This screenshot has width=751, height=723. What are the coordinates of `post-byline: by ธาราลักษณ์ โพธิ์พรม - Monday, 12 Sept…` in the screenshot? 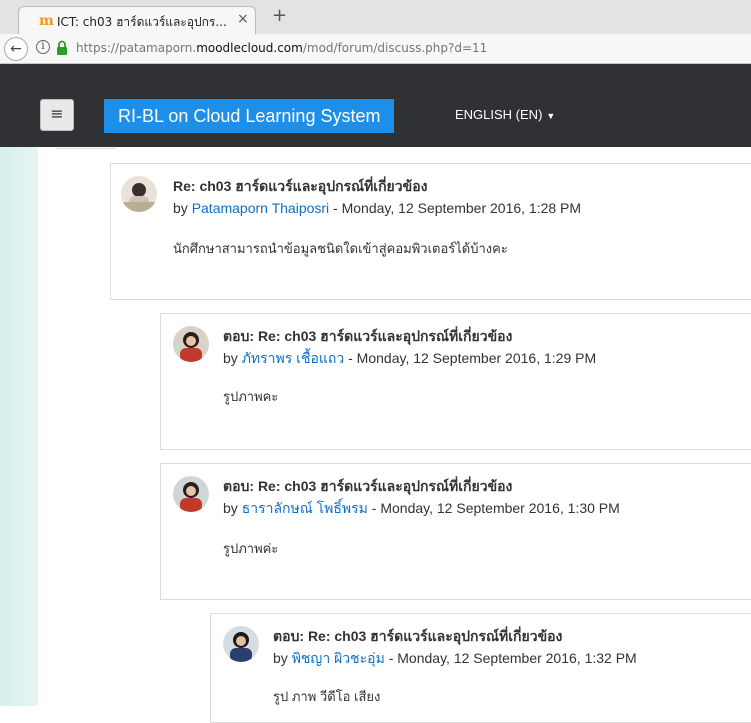 It's located at (421, 509).